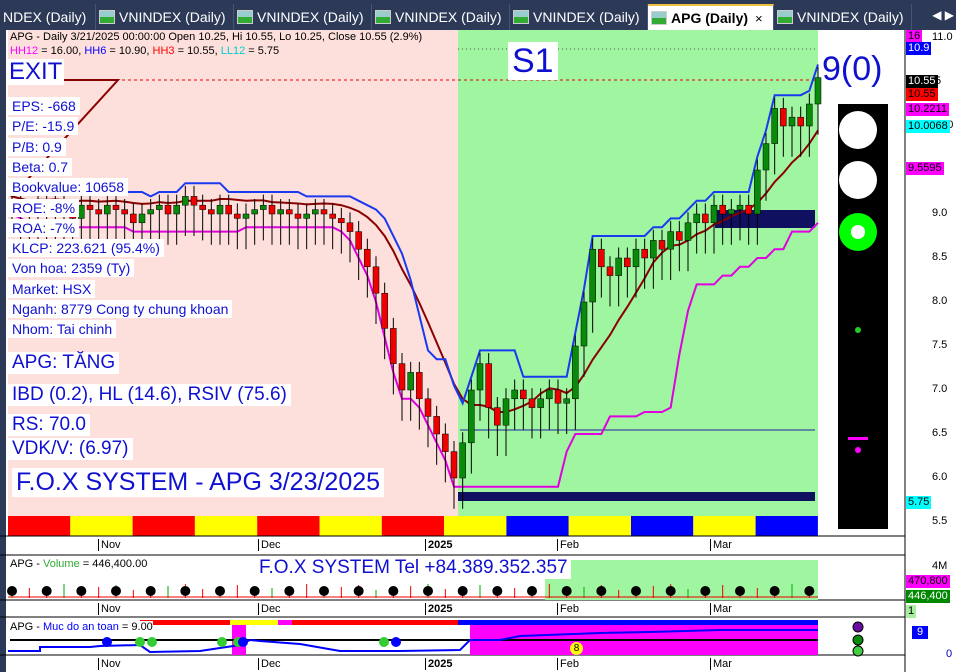 The image size is (956, 672). Describe the element at coordinates (120, 309) in the screenshot. I see `fundamental-item: Nganh: 8779 Cong ty chung khoan` at that location.